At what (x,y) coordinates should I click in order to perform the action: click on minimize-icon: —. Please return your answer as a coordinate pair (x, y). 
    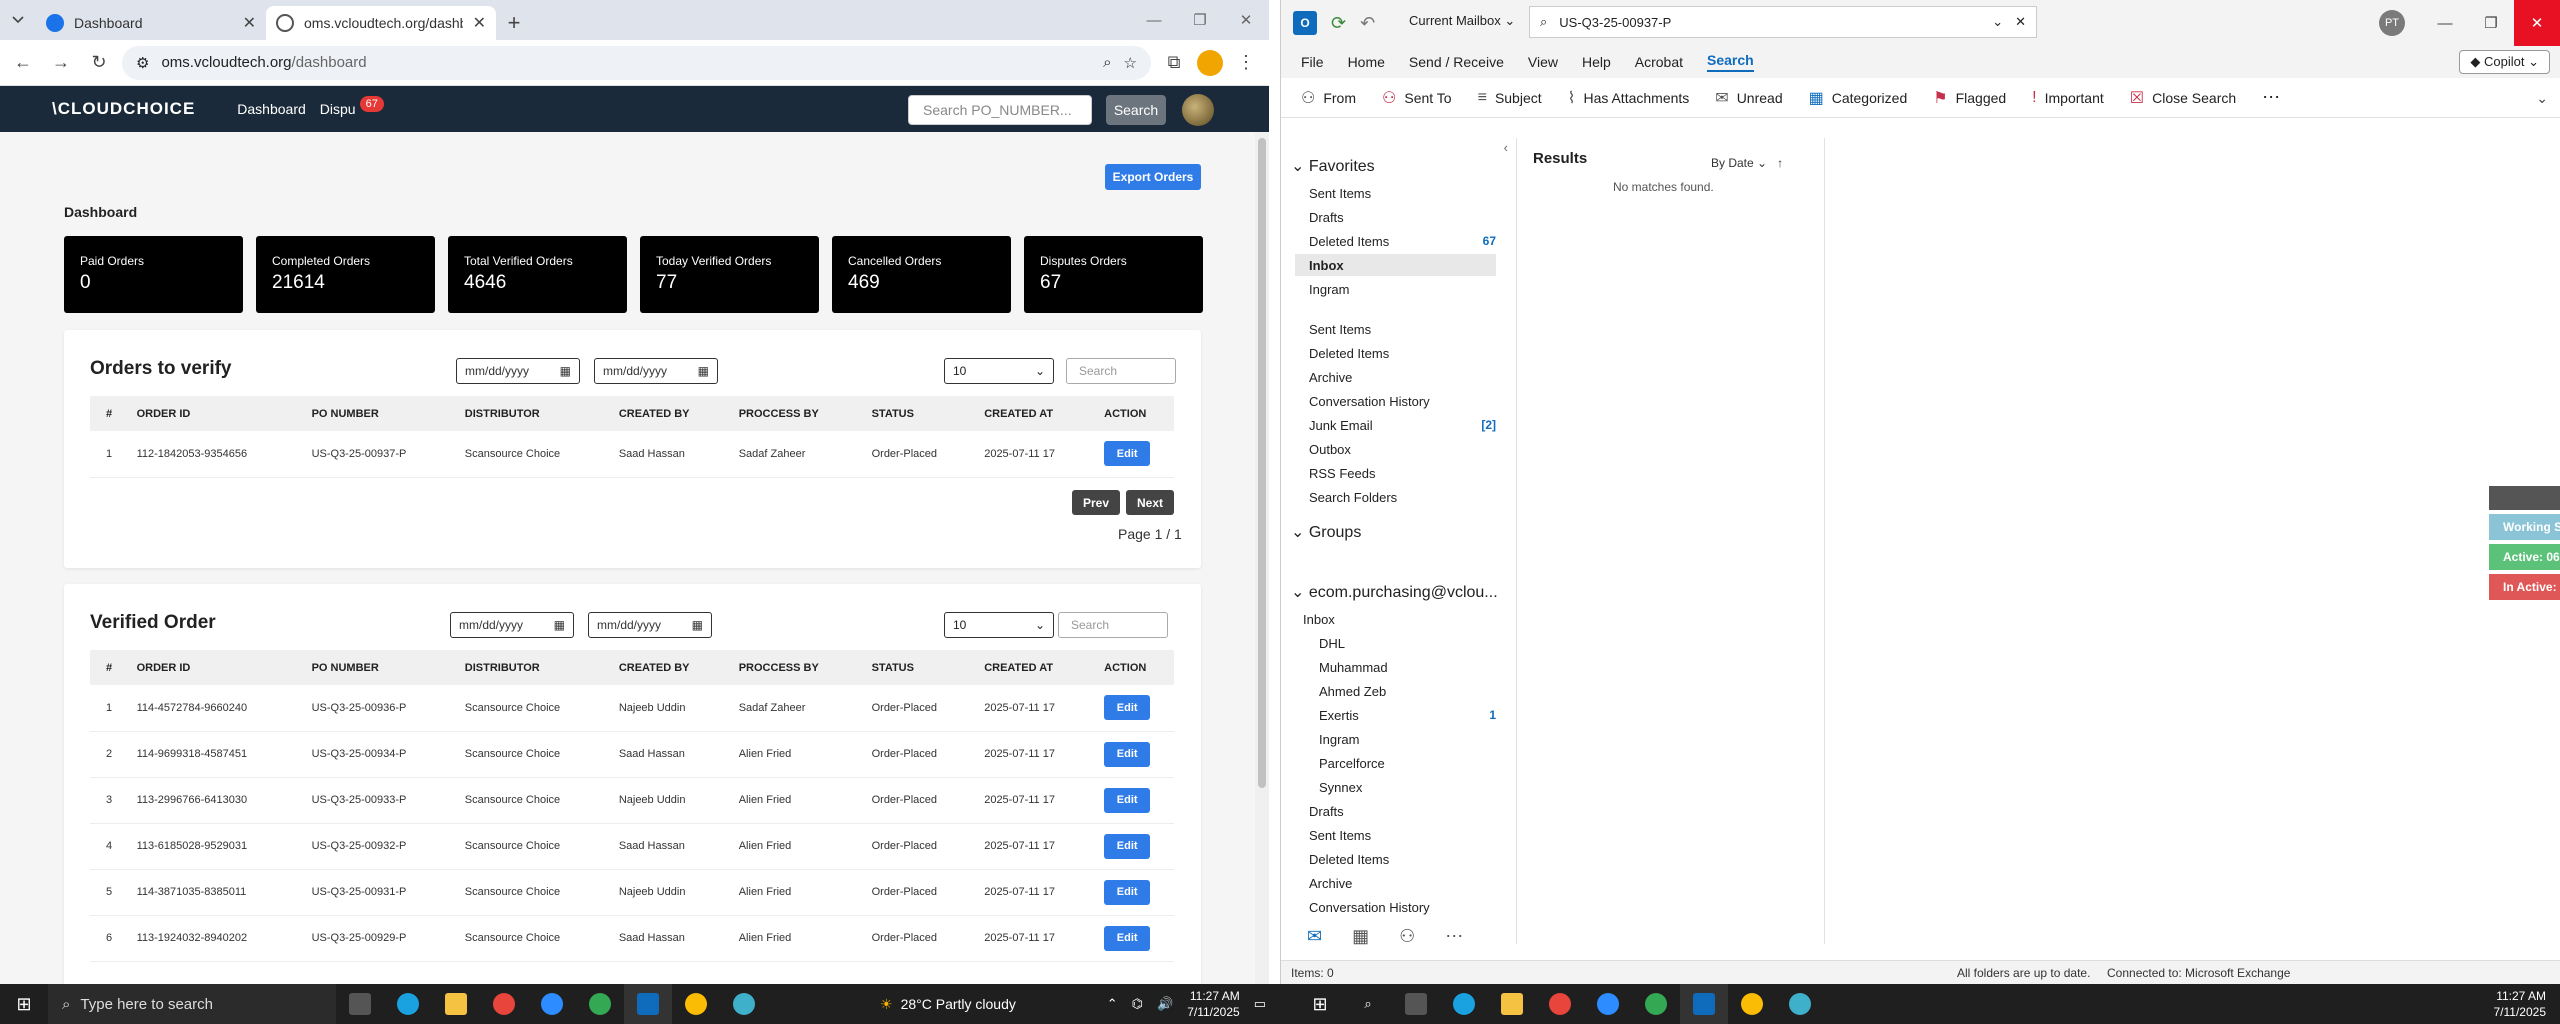
    Looking at the image, I should click on (1154, 20).